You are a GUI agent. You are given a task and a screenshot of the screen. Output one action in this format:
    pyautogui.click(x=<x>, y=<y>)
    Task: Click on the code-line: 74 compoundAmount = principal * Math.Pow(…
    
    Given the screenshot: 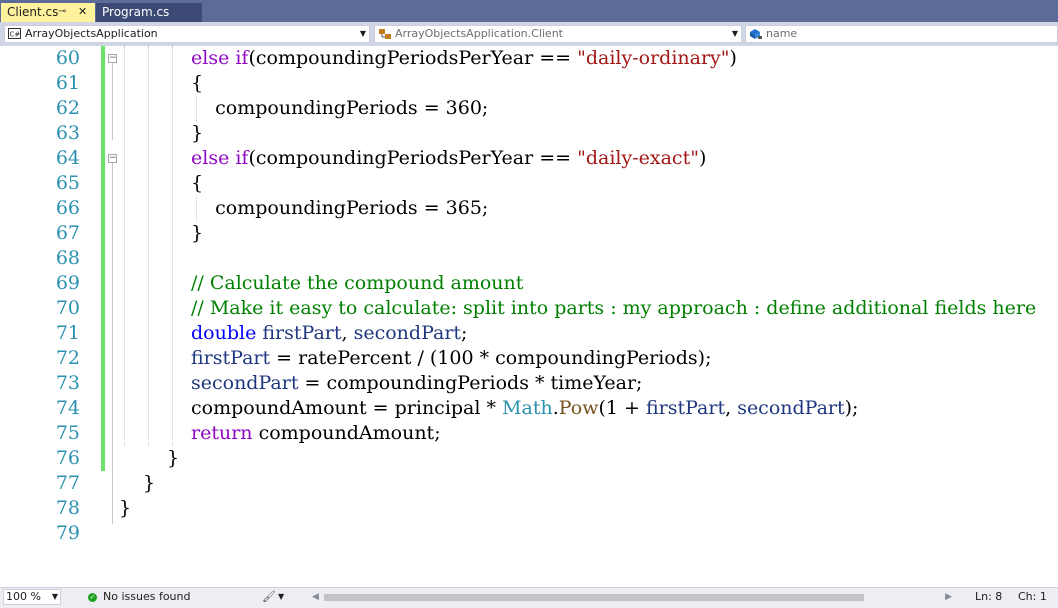 What is the action you would take?
    pyautogui.click(x=529, y=408)
    